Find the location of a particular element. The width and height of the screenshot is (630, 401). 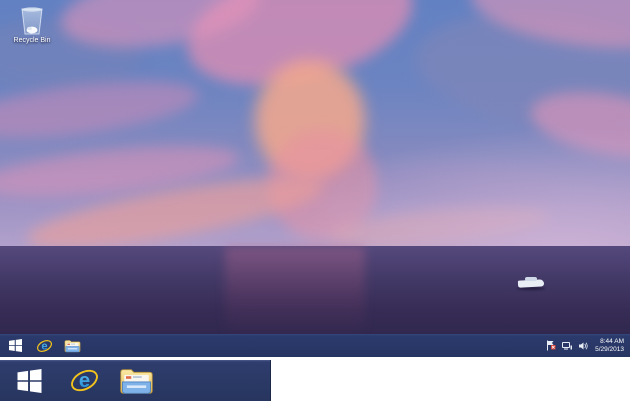

recycle-bin-icon: Recycle Bin is located at coordinates (32, 25).